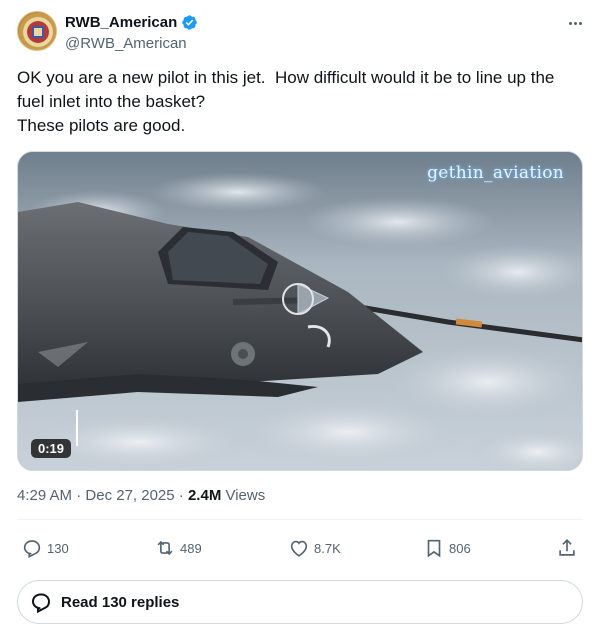 This screenshot has width=600, height=633. I want to click on heart-icon, so click(299, 548).